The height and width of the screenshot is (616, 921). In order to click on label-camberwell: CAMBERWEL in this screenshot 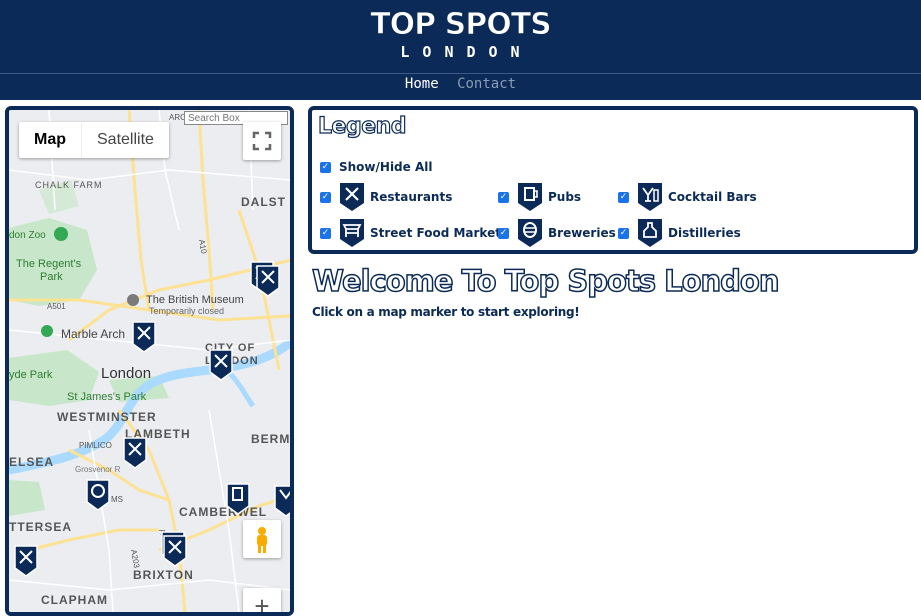, I will do `click(223, 512)`.